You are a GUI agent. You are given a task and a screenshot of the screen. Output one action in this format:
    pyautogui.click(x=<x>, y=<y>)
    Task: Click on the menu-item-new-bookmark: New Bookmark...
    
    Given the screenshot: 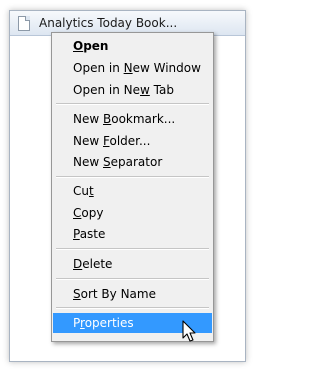 What is the action you would take?
    pyautogui.click(x=132, y=119)
    